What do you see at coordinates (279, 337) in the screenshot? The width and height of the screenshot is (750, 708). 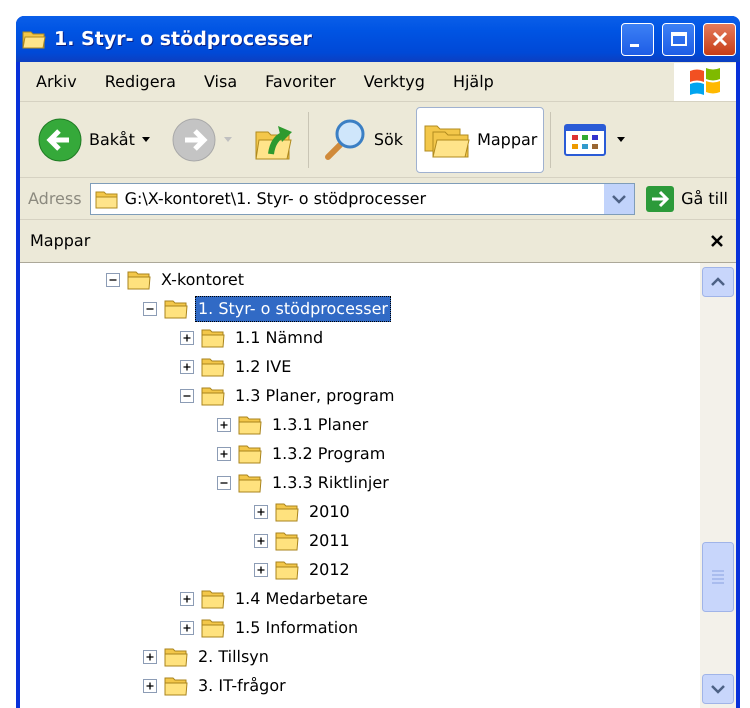 I see `tree-item: 1.1 Nämnd` at bounding box center [279, 337].